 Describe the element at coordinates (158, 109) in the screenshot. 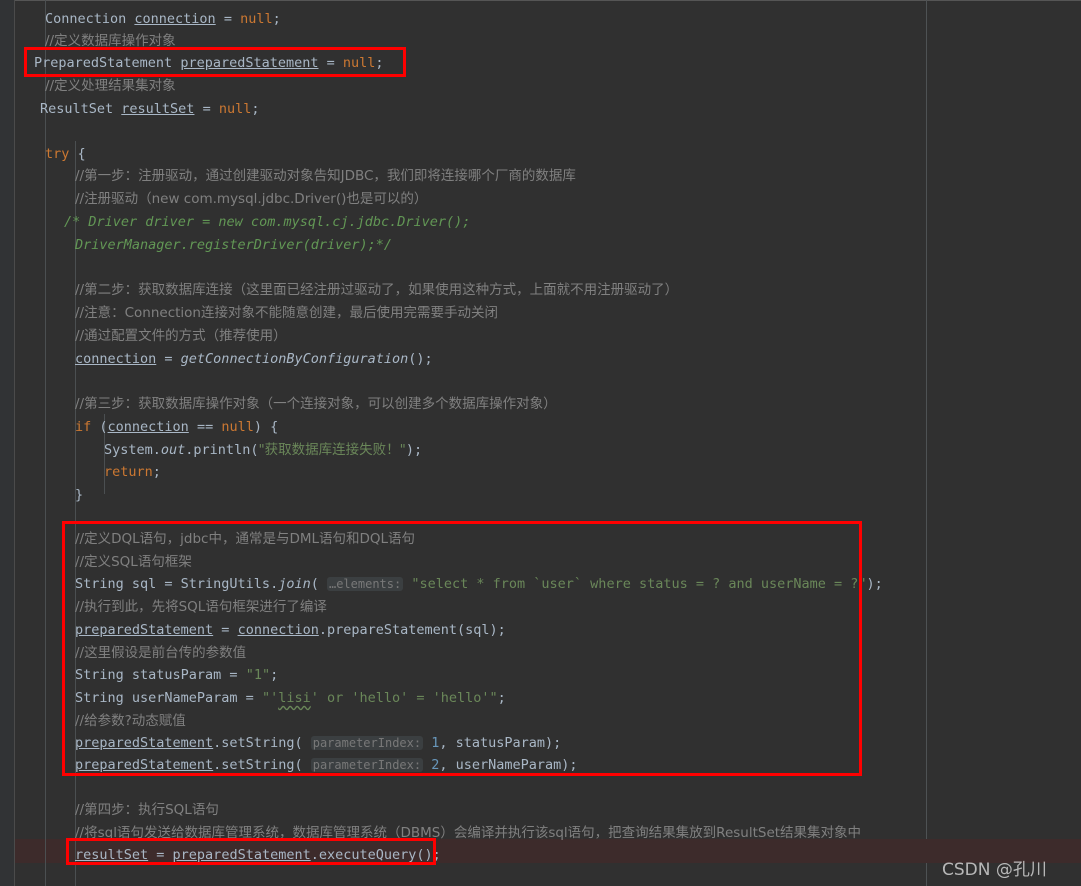

I see `code-token: resultSet` at that location.